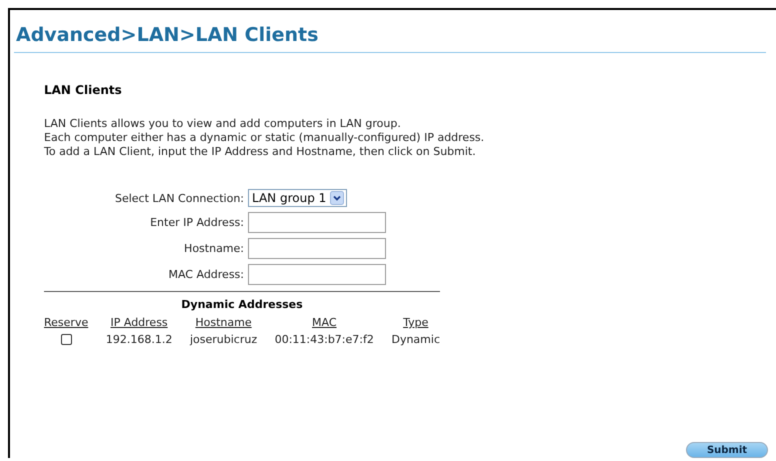 The width and height of the screenshot is (776, 461). I want to click on table-cell: 192.168.1.2, so click(139, 339).